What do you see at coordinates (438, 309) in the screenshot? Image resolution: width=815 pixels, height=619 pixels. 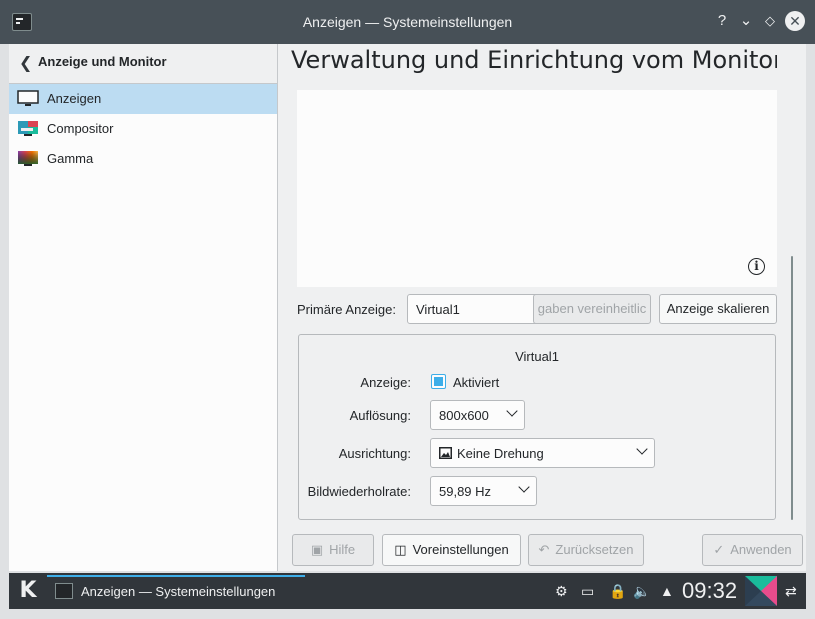 I see `primary-display-value: Virtual1` at bounding box center [438, 309].